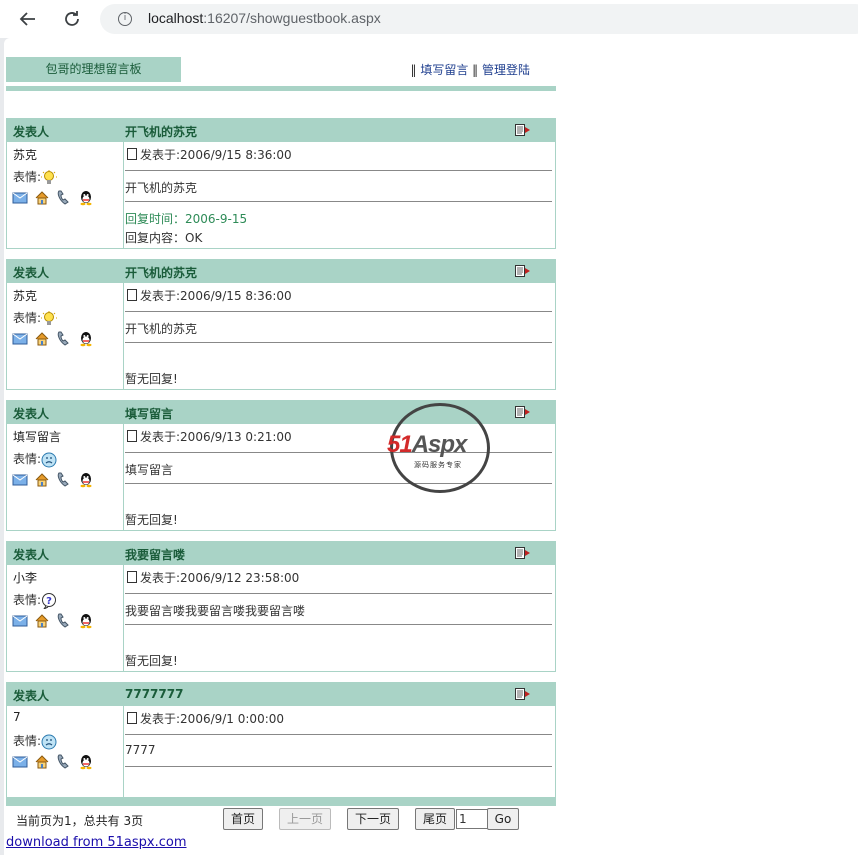 This screenshot has width=858, height=855. What do you see at coordinates (373, 819) in the screenshot?
I see `next-page-button: 下一页` at bounding box center [373, 819].